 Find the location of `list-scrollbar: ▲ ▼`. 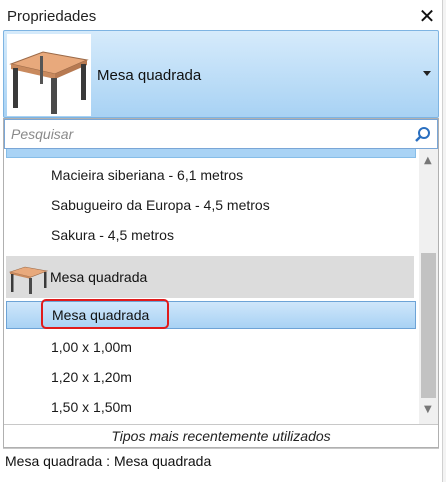

list-scrollbar: ▲ ▼ is located at coordinates (428, 286).